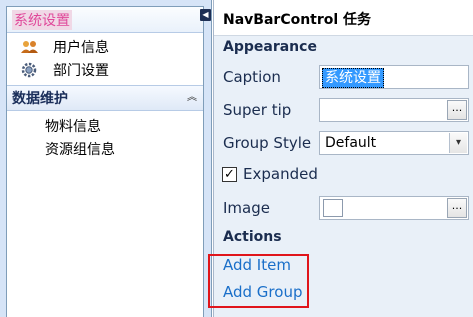 This screenshot has height=317, width=473. I want to click on super-tip-label: Super tip, so click(257, 110).